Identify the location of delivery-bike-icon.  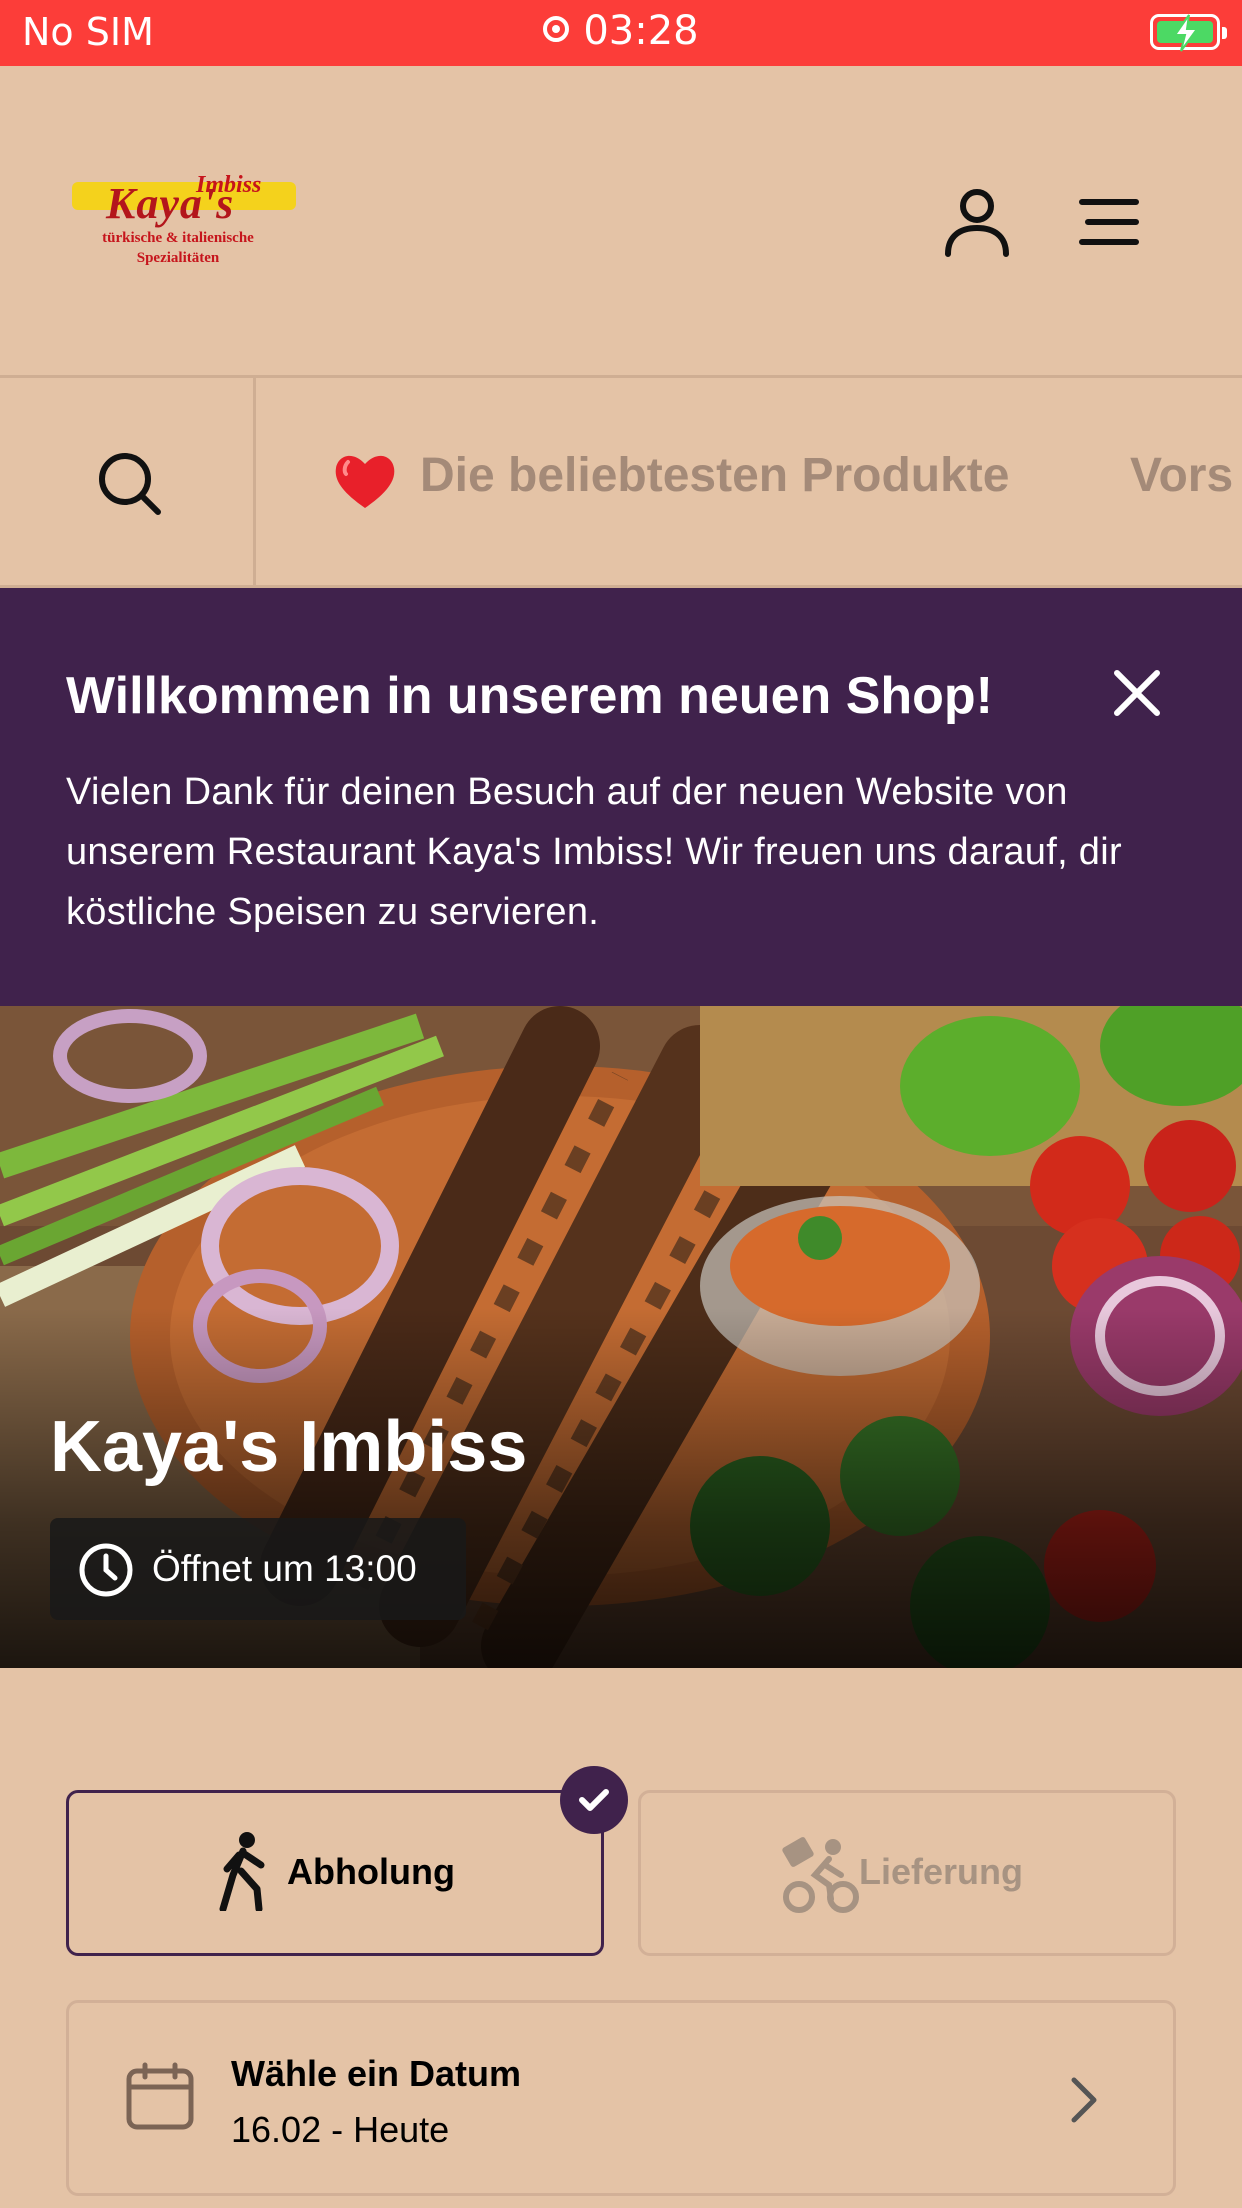
(820, 1875).